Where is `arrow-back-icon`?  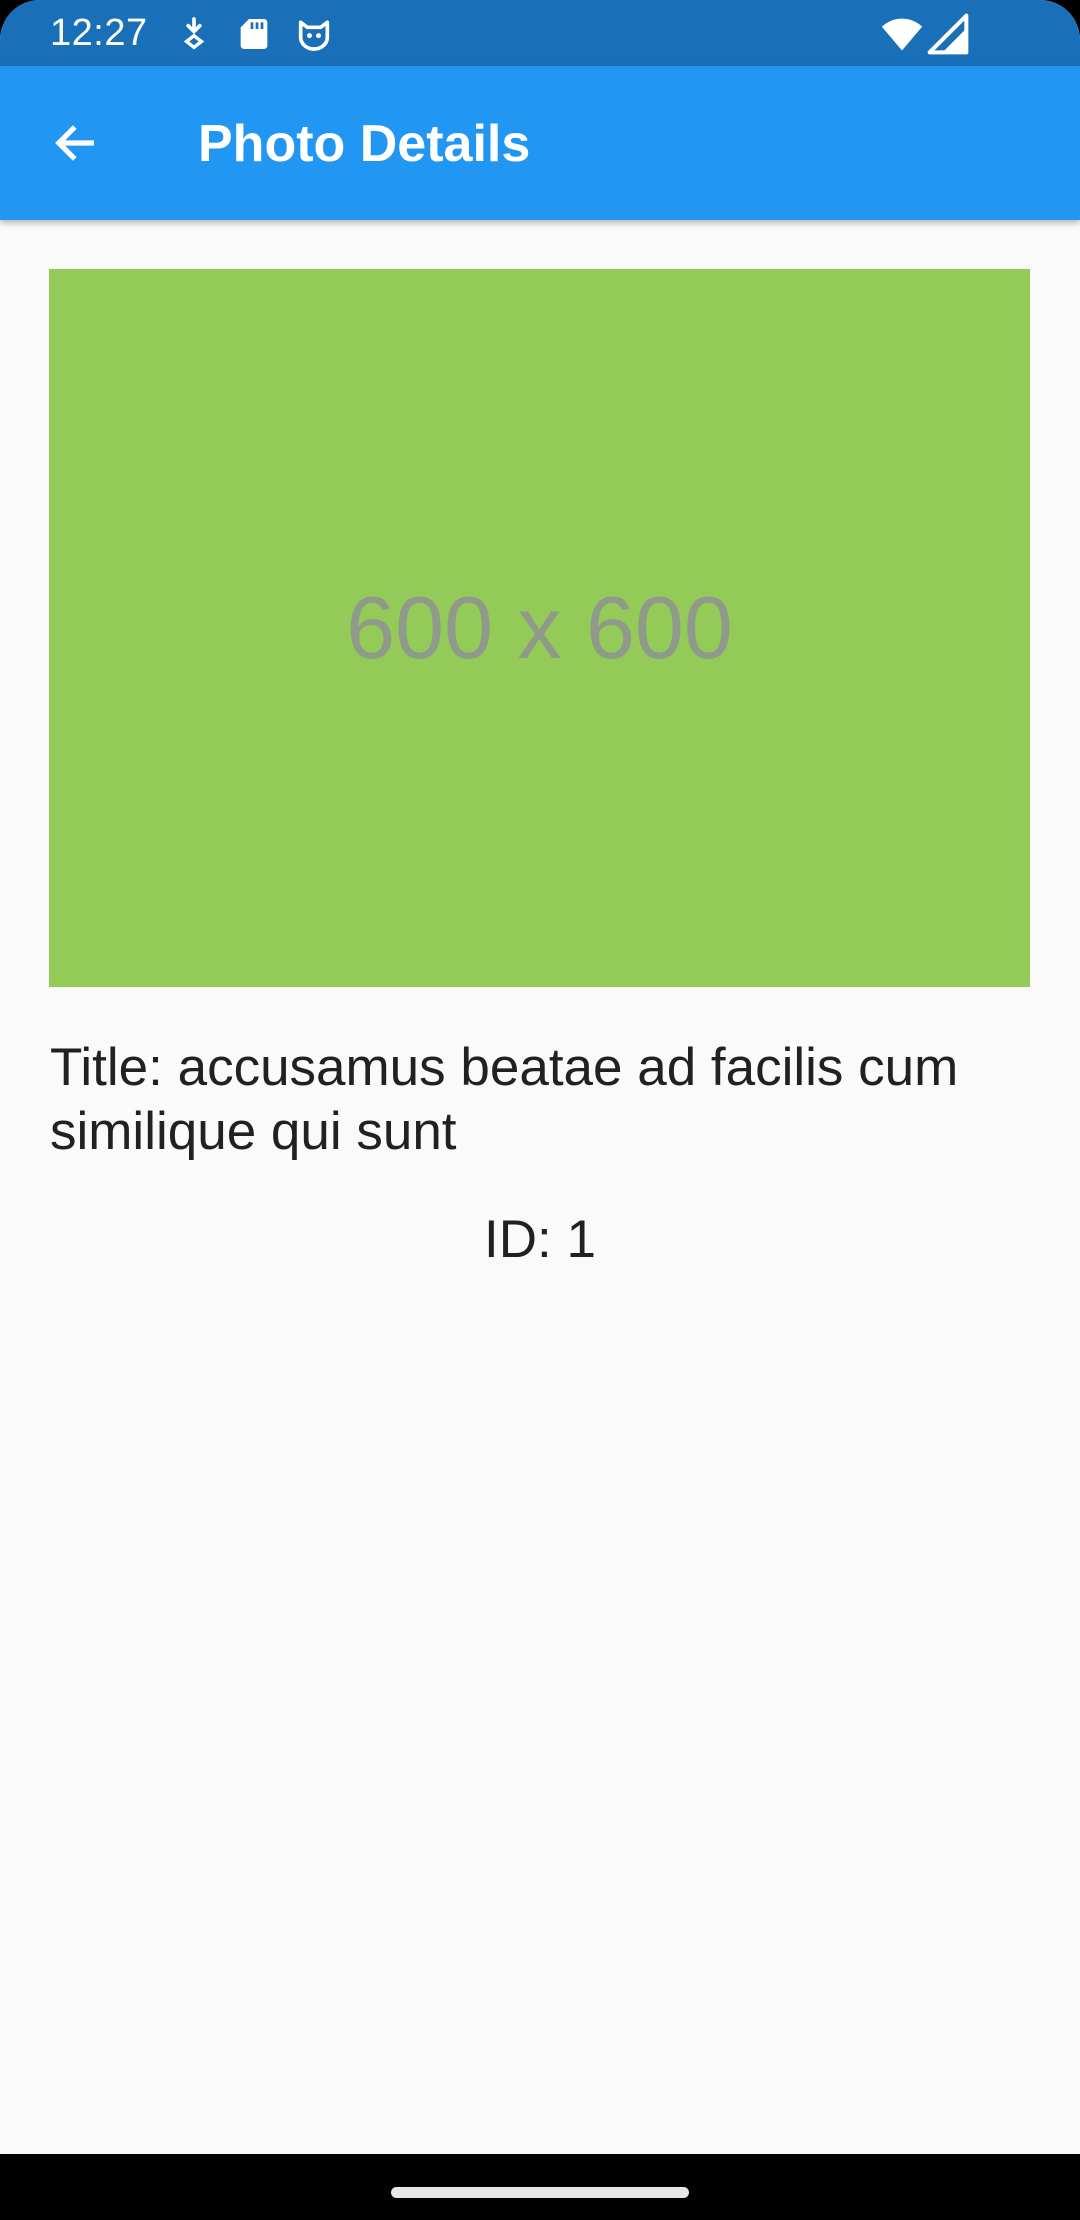 arrow-back-icon is located at coordinates (74, 143).